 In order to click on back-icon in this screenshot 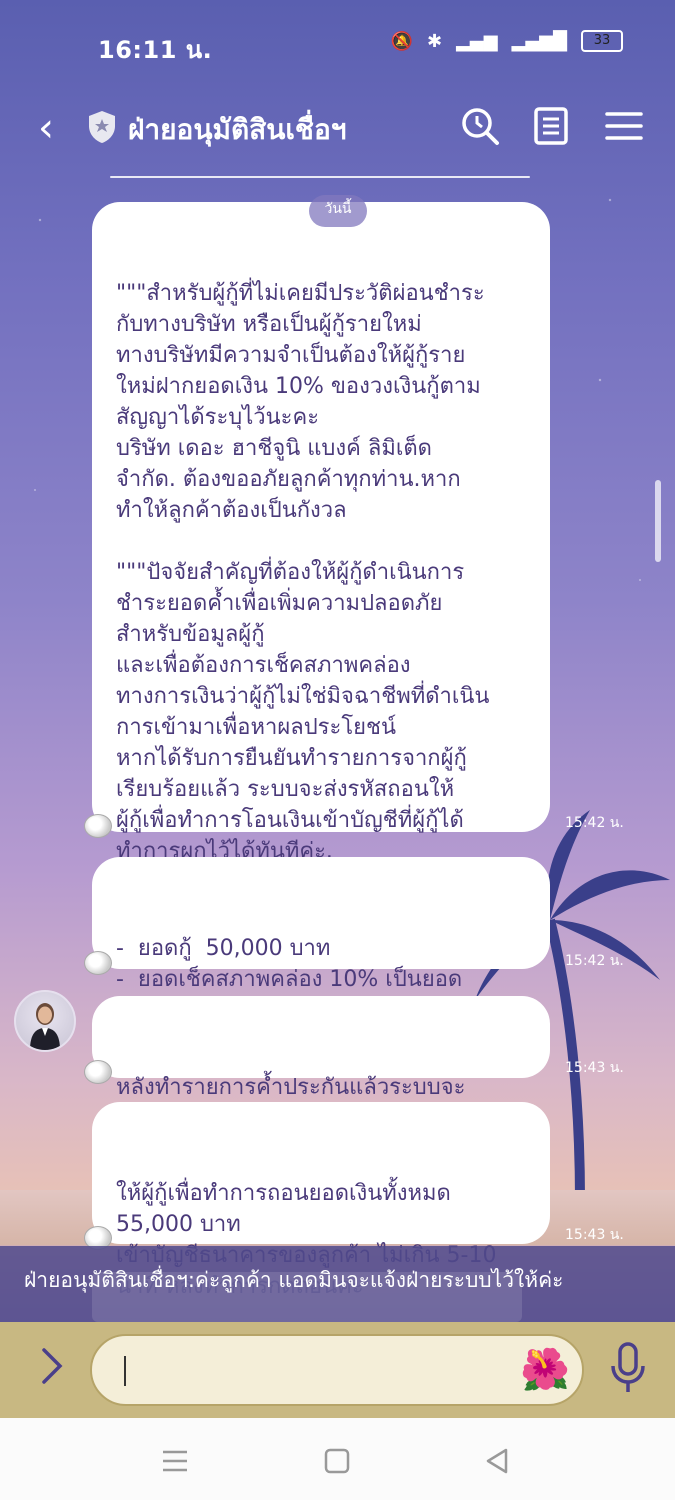, I will do `click(497, 1461)`.